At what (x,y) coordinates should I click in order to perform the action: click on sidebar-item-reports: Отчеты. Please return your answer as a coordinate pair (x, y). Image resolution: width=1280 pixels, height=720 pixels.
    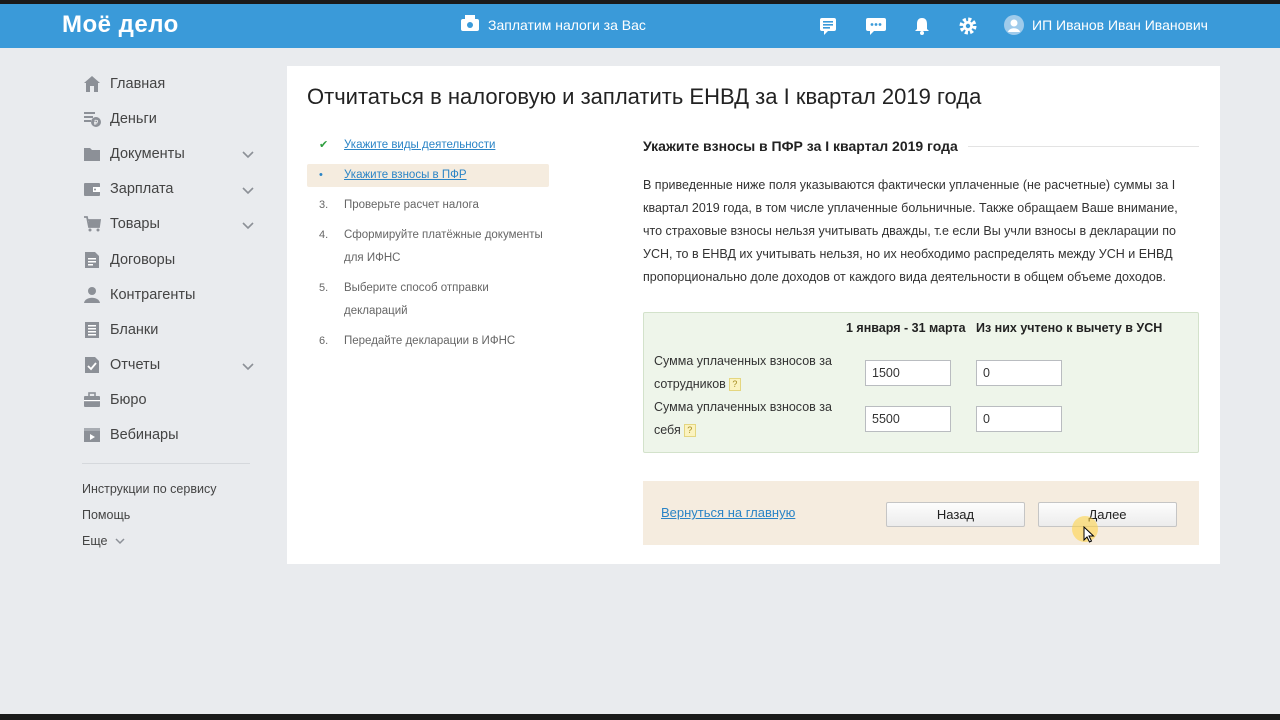
    Looking at the image, I should click on (170, 365).